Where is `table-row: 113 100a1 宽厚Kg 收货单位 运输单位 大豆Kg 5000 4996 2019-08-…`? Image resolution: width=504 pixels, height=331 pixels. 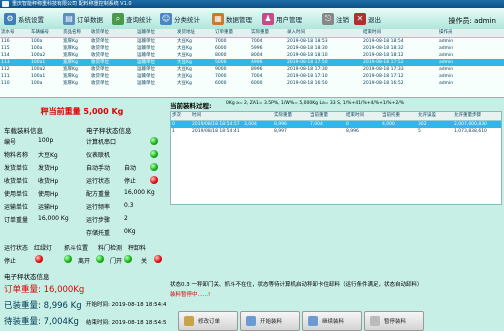 table-row: 113 100a1 宽厚Kg 收货单位 运输单位 大豆Kg 5000 4996 2019-08-… is located at coordinates (252, 62).